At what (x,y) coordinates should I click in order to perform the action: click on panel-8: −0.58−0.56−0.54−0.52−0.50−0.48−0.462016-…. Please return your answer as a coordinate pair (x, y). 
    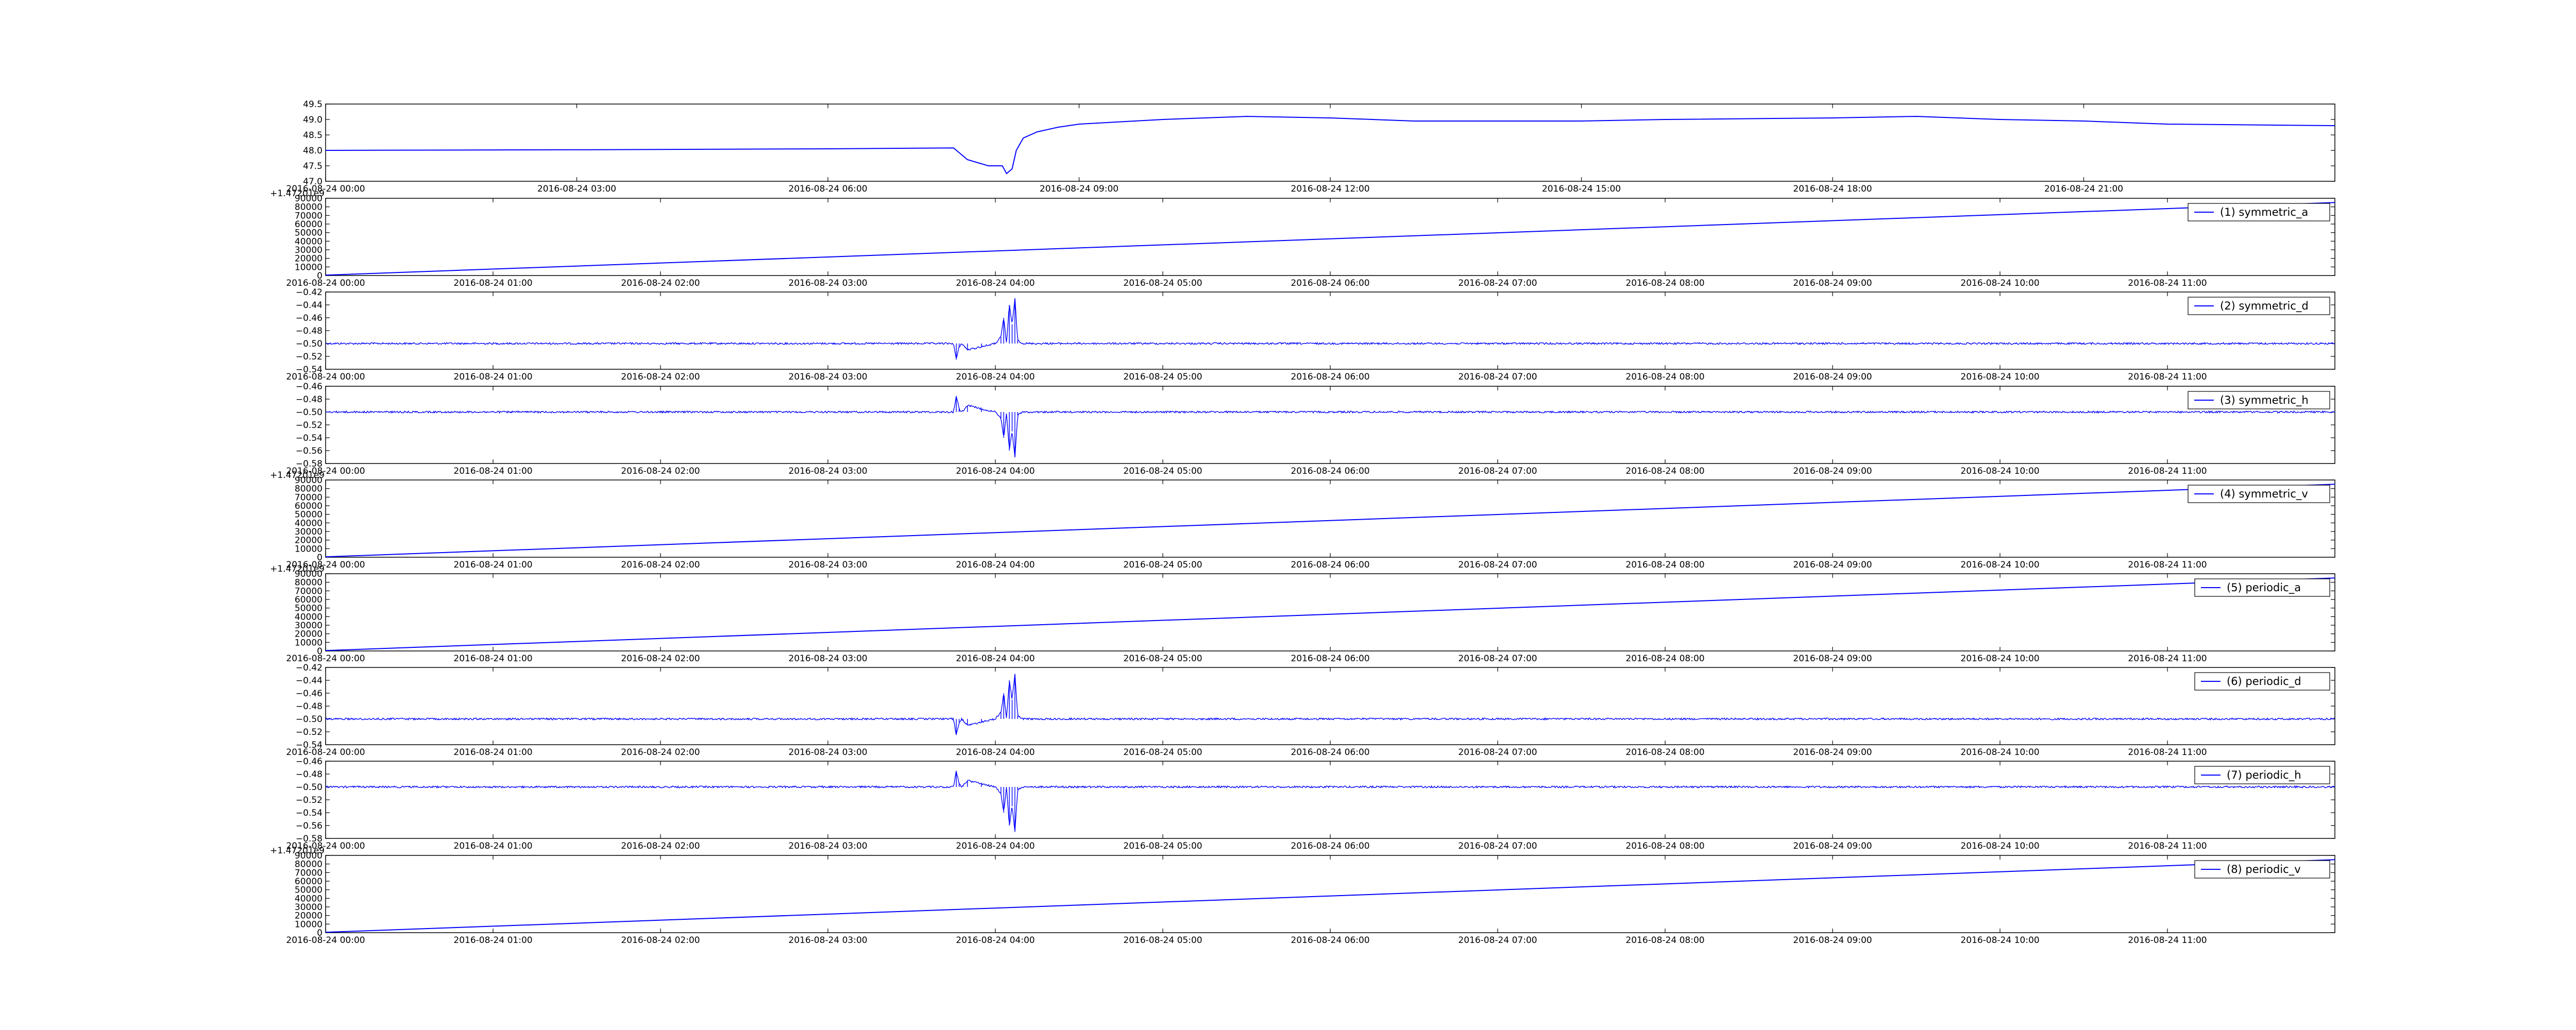
    Looking at the image, I should click on (1310, 804).